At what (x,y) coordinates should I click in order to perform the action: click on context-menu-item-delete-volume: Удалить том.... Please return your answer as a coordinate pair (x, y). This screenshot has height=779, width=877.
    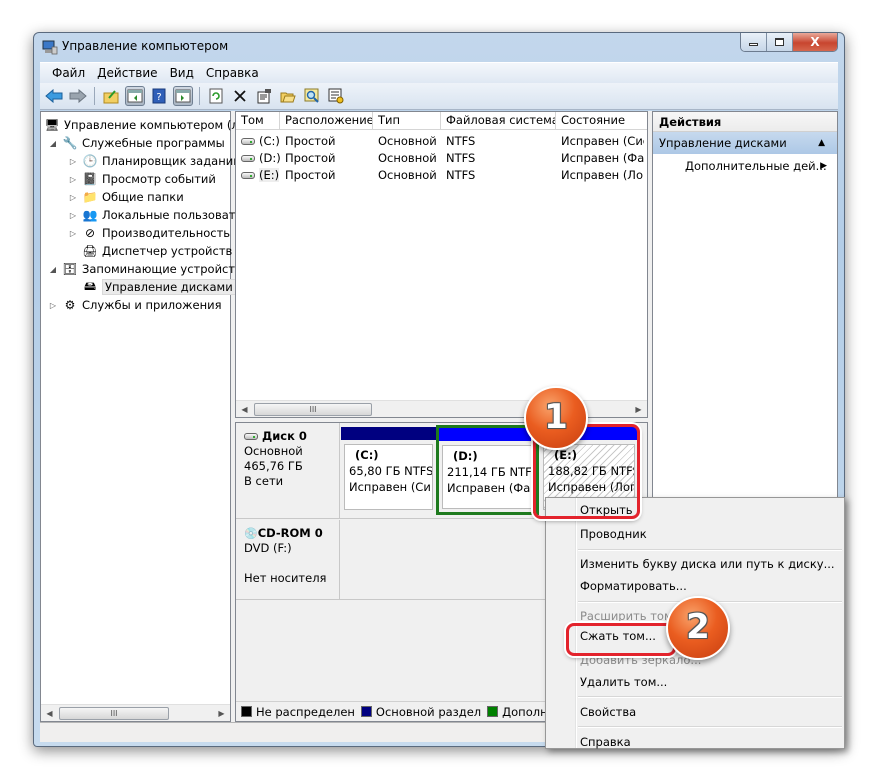
    Looking at the image, I should click on (623, 682).